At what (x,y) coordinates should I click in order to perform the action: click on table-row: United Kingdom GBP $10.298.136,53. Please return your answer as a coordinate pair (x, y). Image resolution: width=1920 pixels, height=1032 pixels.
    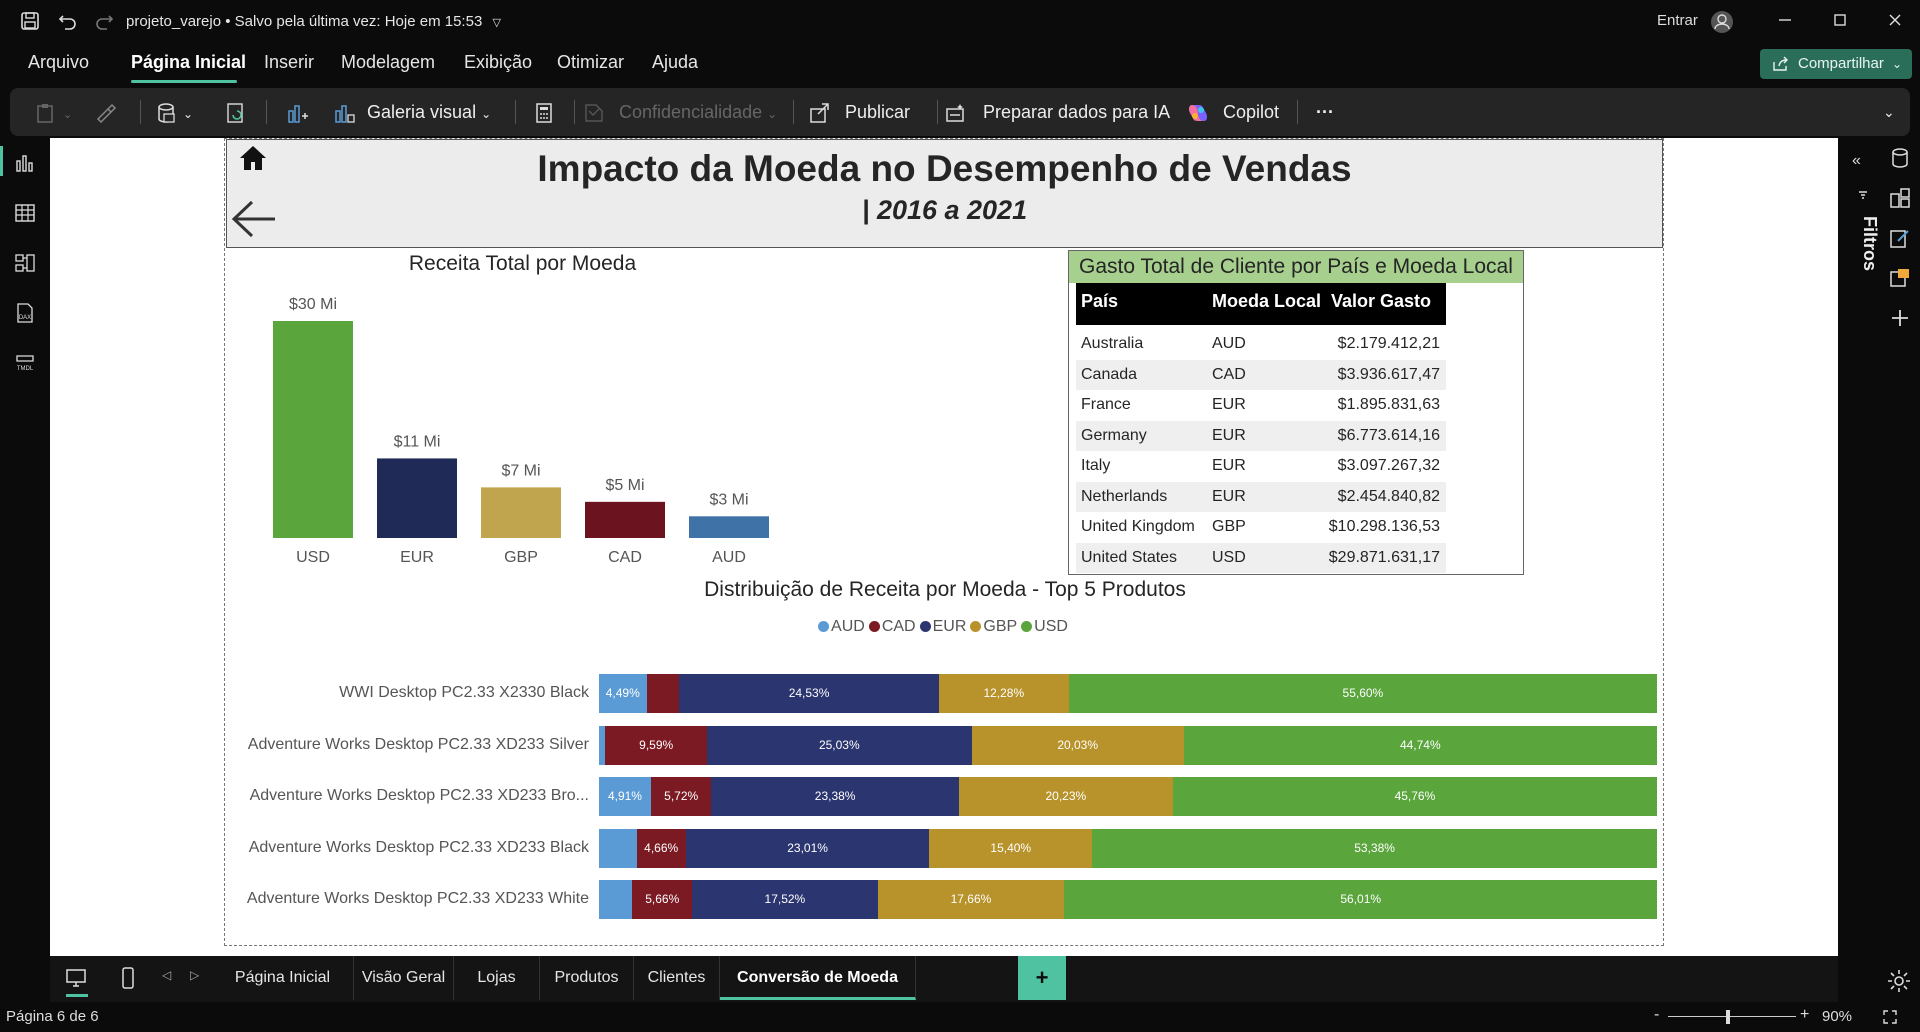
    Looking at the image, I should click on (1261, 527).